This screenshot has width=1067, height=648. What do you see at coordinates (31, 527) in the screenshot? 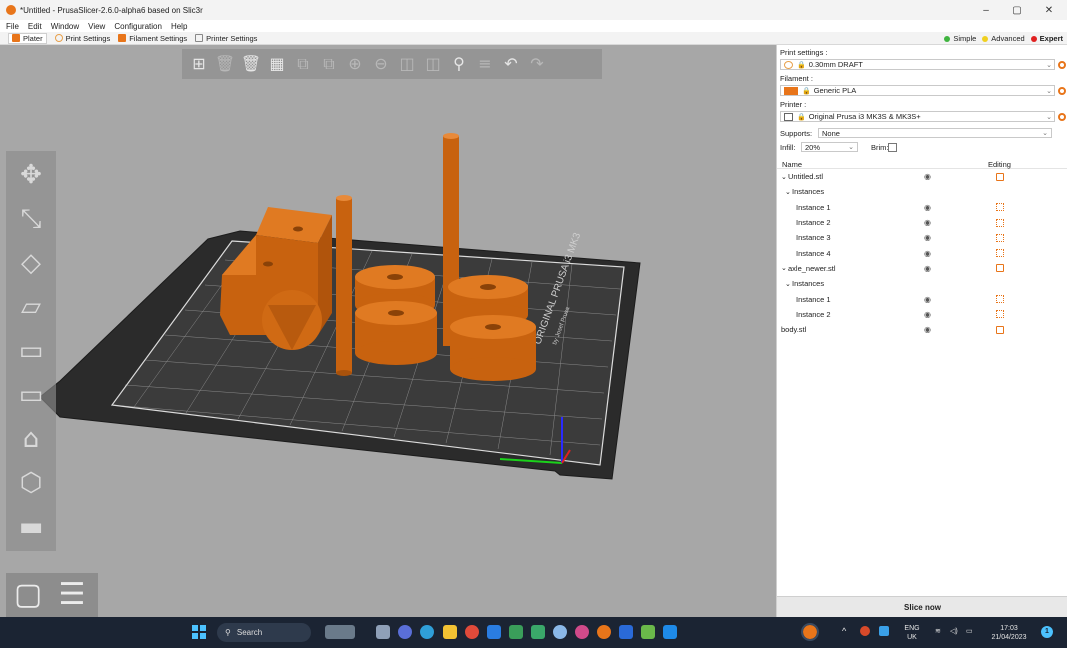
I see `measure-button: ▬` at bounding box center [31, 527].